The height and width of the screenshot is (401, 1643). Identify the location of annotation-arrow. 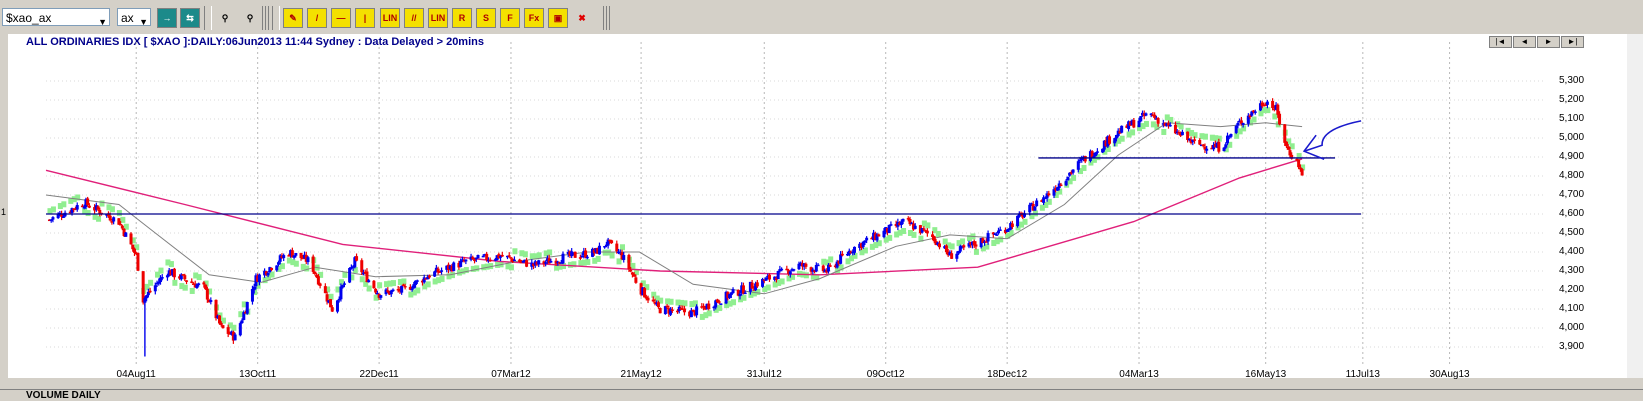
(1332, 136).